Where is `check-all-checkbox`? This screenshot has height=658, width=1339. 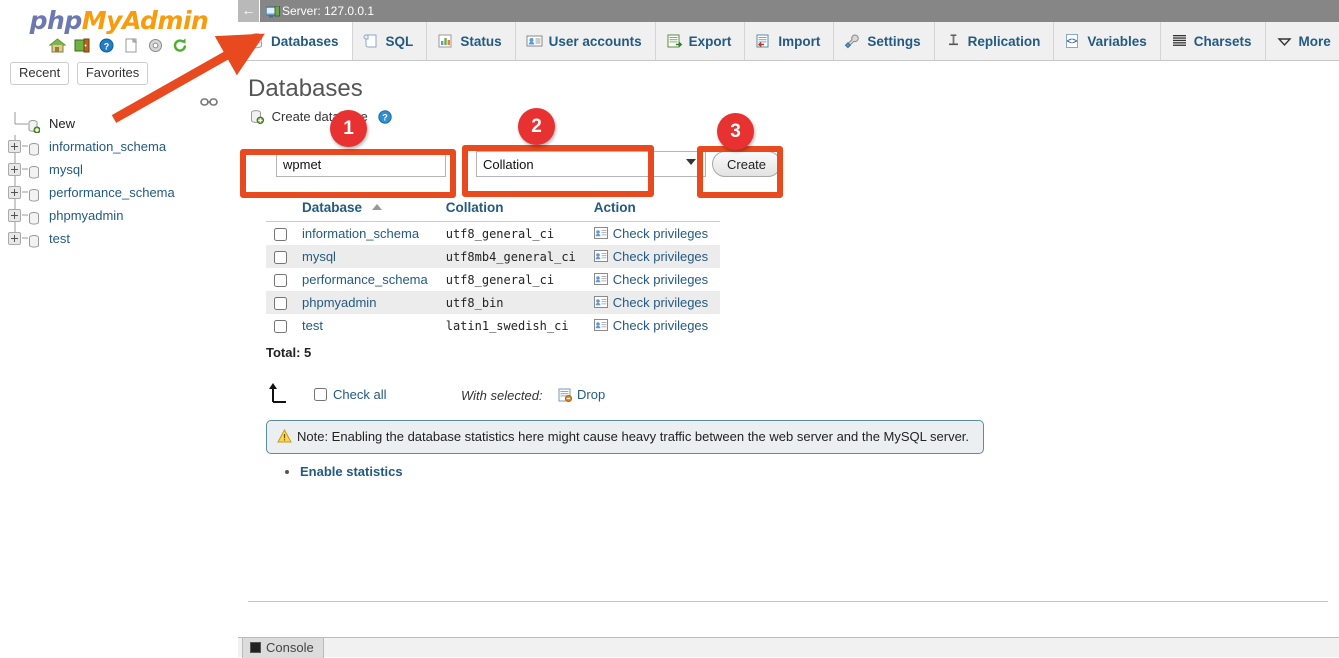
check-all-checkbox is located at coordinates (320, 394).